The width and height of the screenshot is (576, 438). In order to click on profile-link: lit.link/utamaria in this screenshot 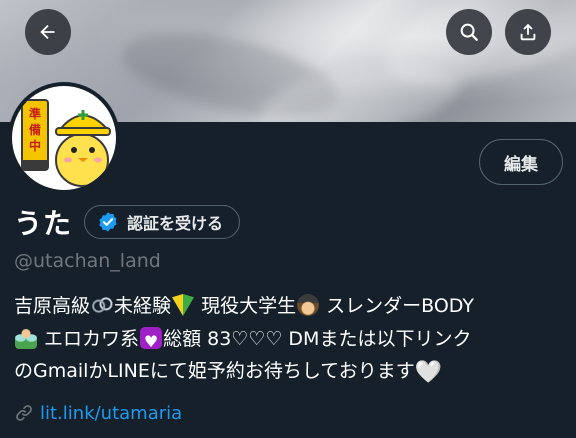, I will do `click(98, 413)`.